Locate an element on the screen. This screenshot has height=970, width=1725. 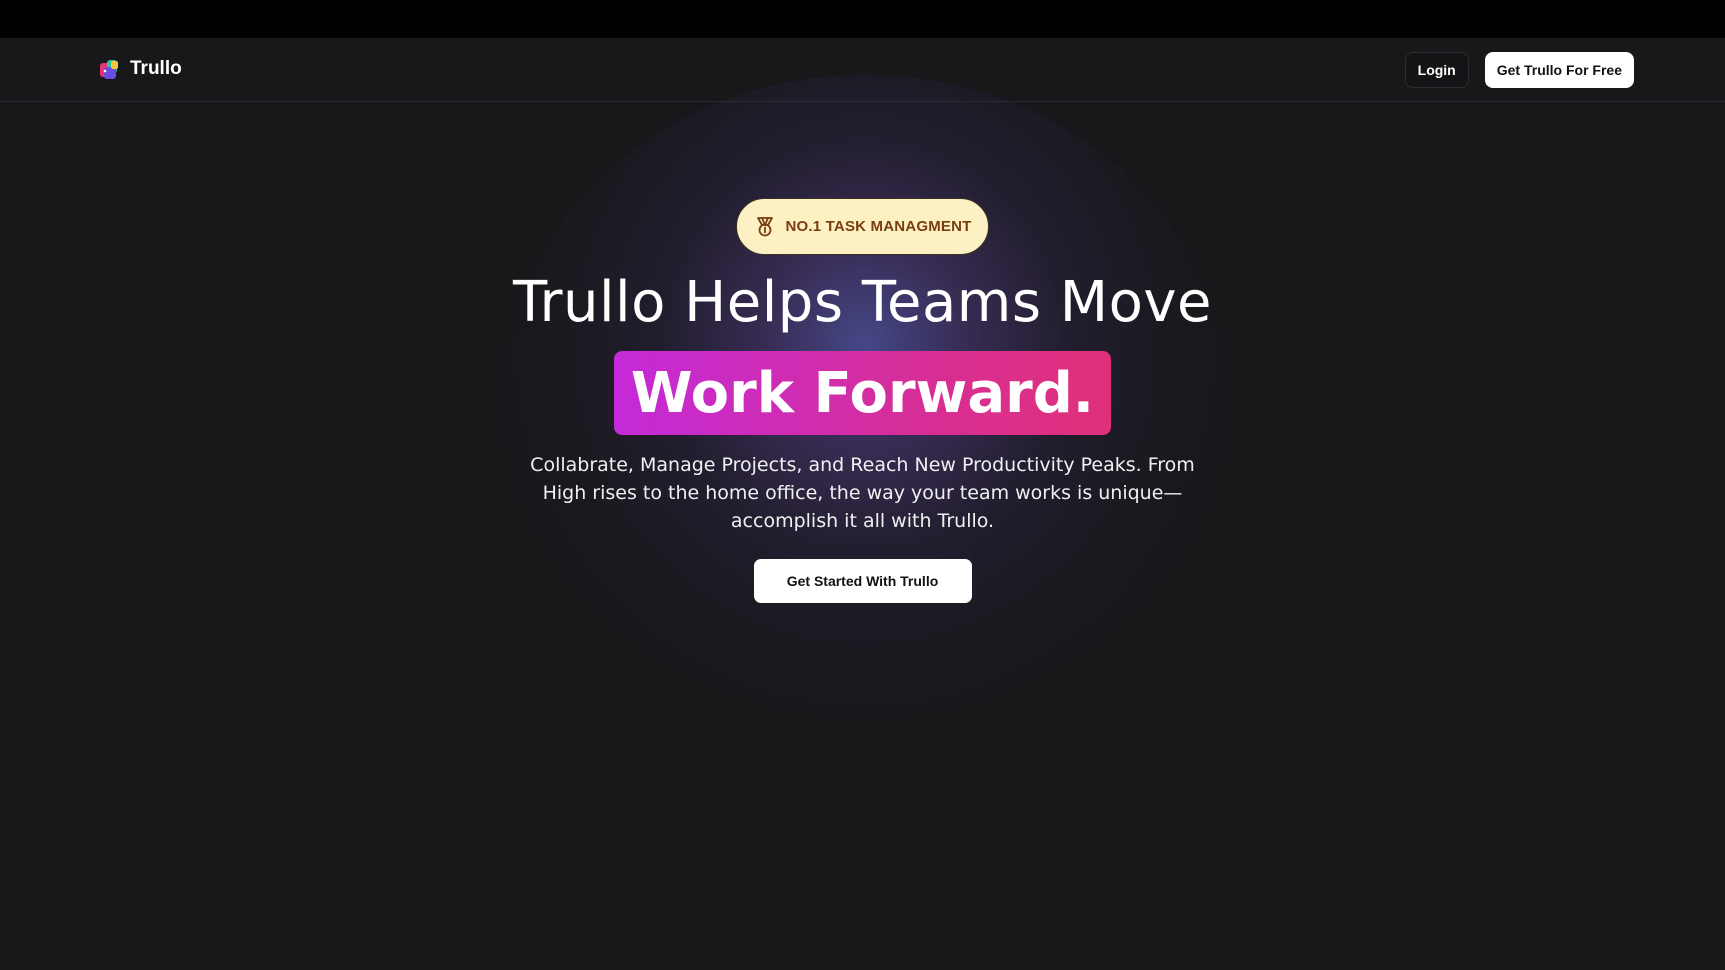
brand: Trullo is located at coordinates (140, 69).